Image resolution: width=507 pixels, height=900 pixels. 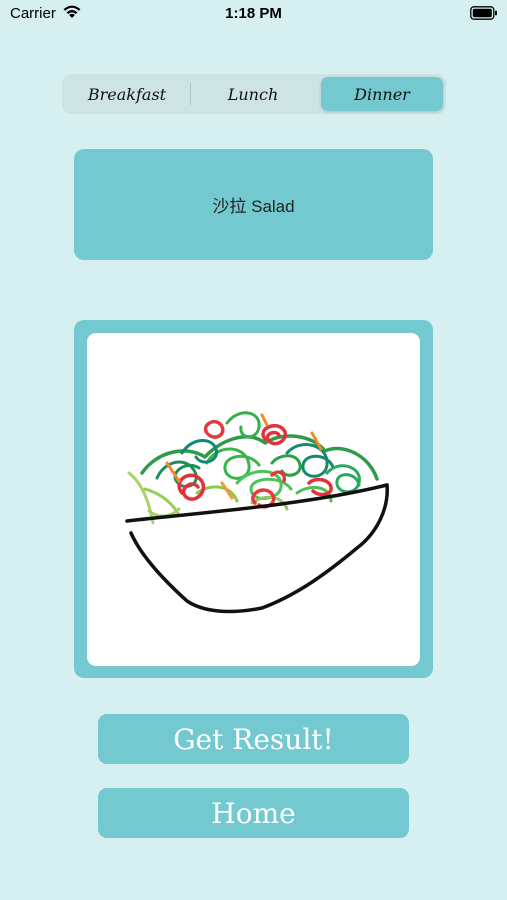 I want to click on clock-time: 1:18 PM, so click(x=253, y=13).